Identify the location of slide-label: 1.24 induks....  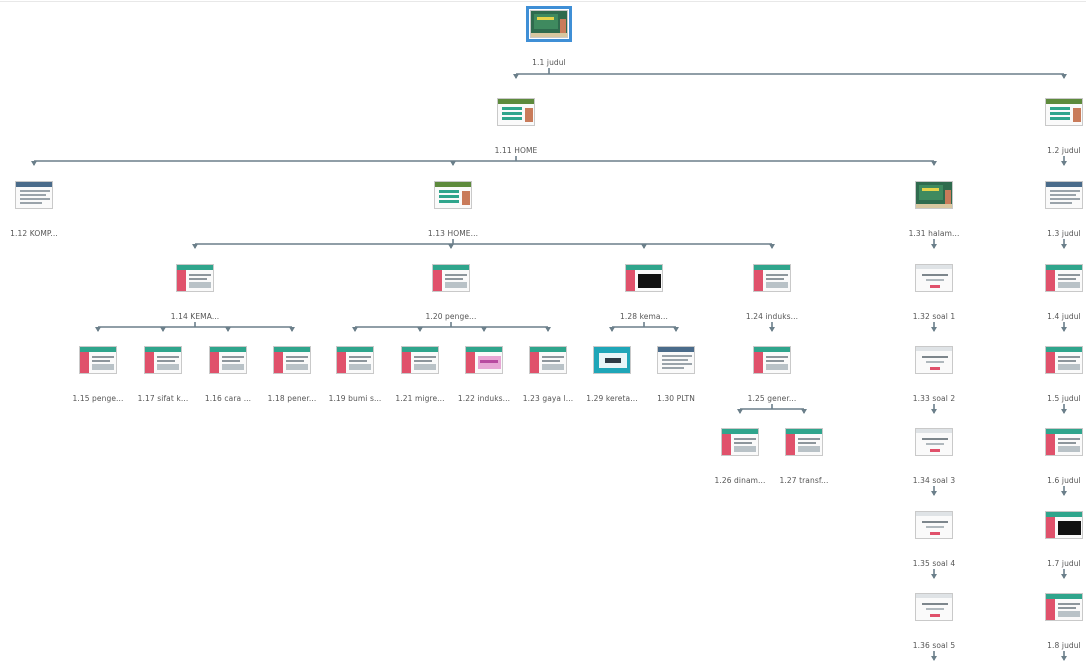
(772, 316).